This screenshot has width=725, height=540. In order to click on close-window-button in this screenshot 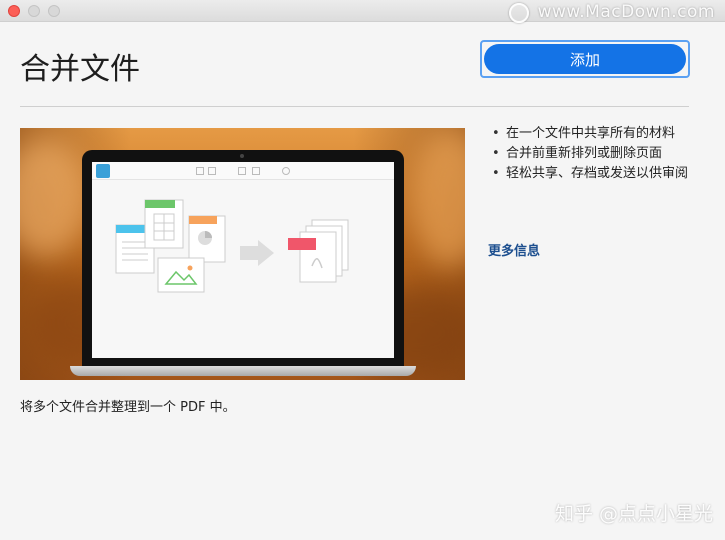, I will do `click(14, 11)`.